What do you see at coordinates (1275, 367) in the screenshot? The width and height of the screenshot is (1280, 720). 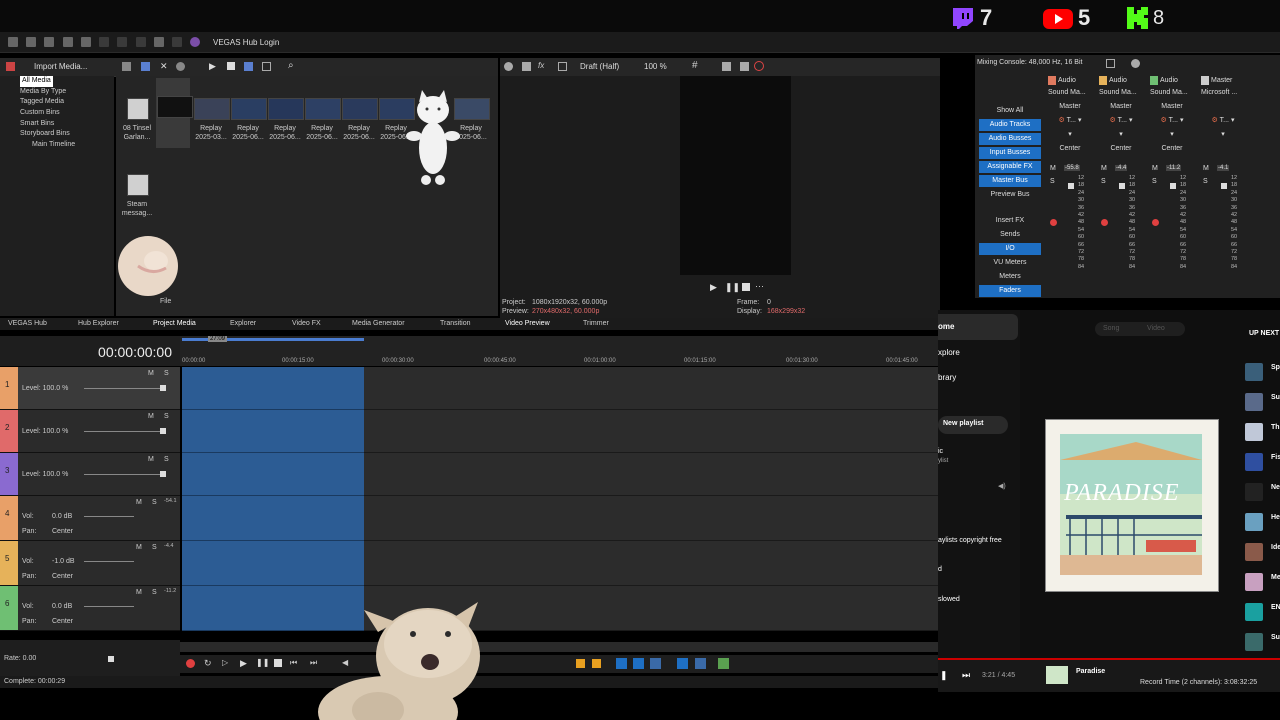 I see `queue-item-title: Sp` at bounding box center [1275, 367].